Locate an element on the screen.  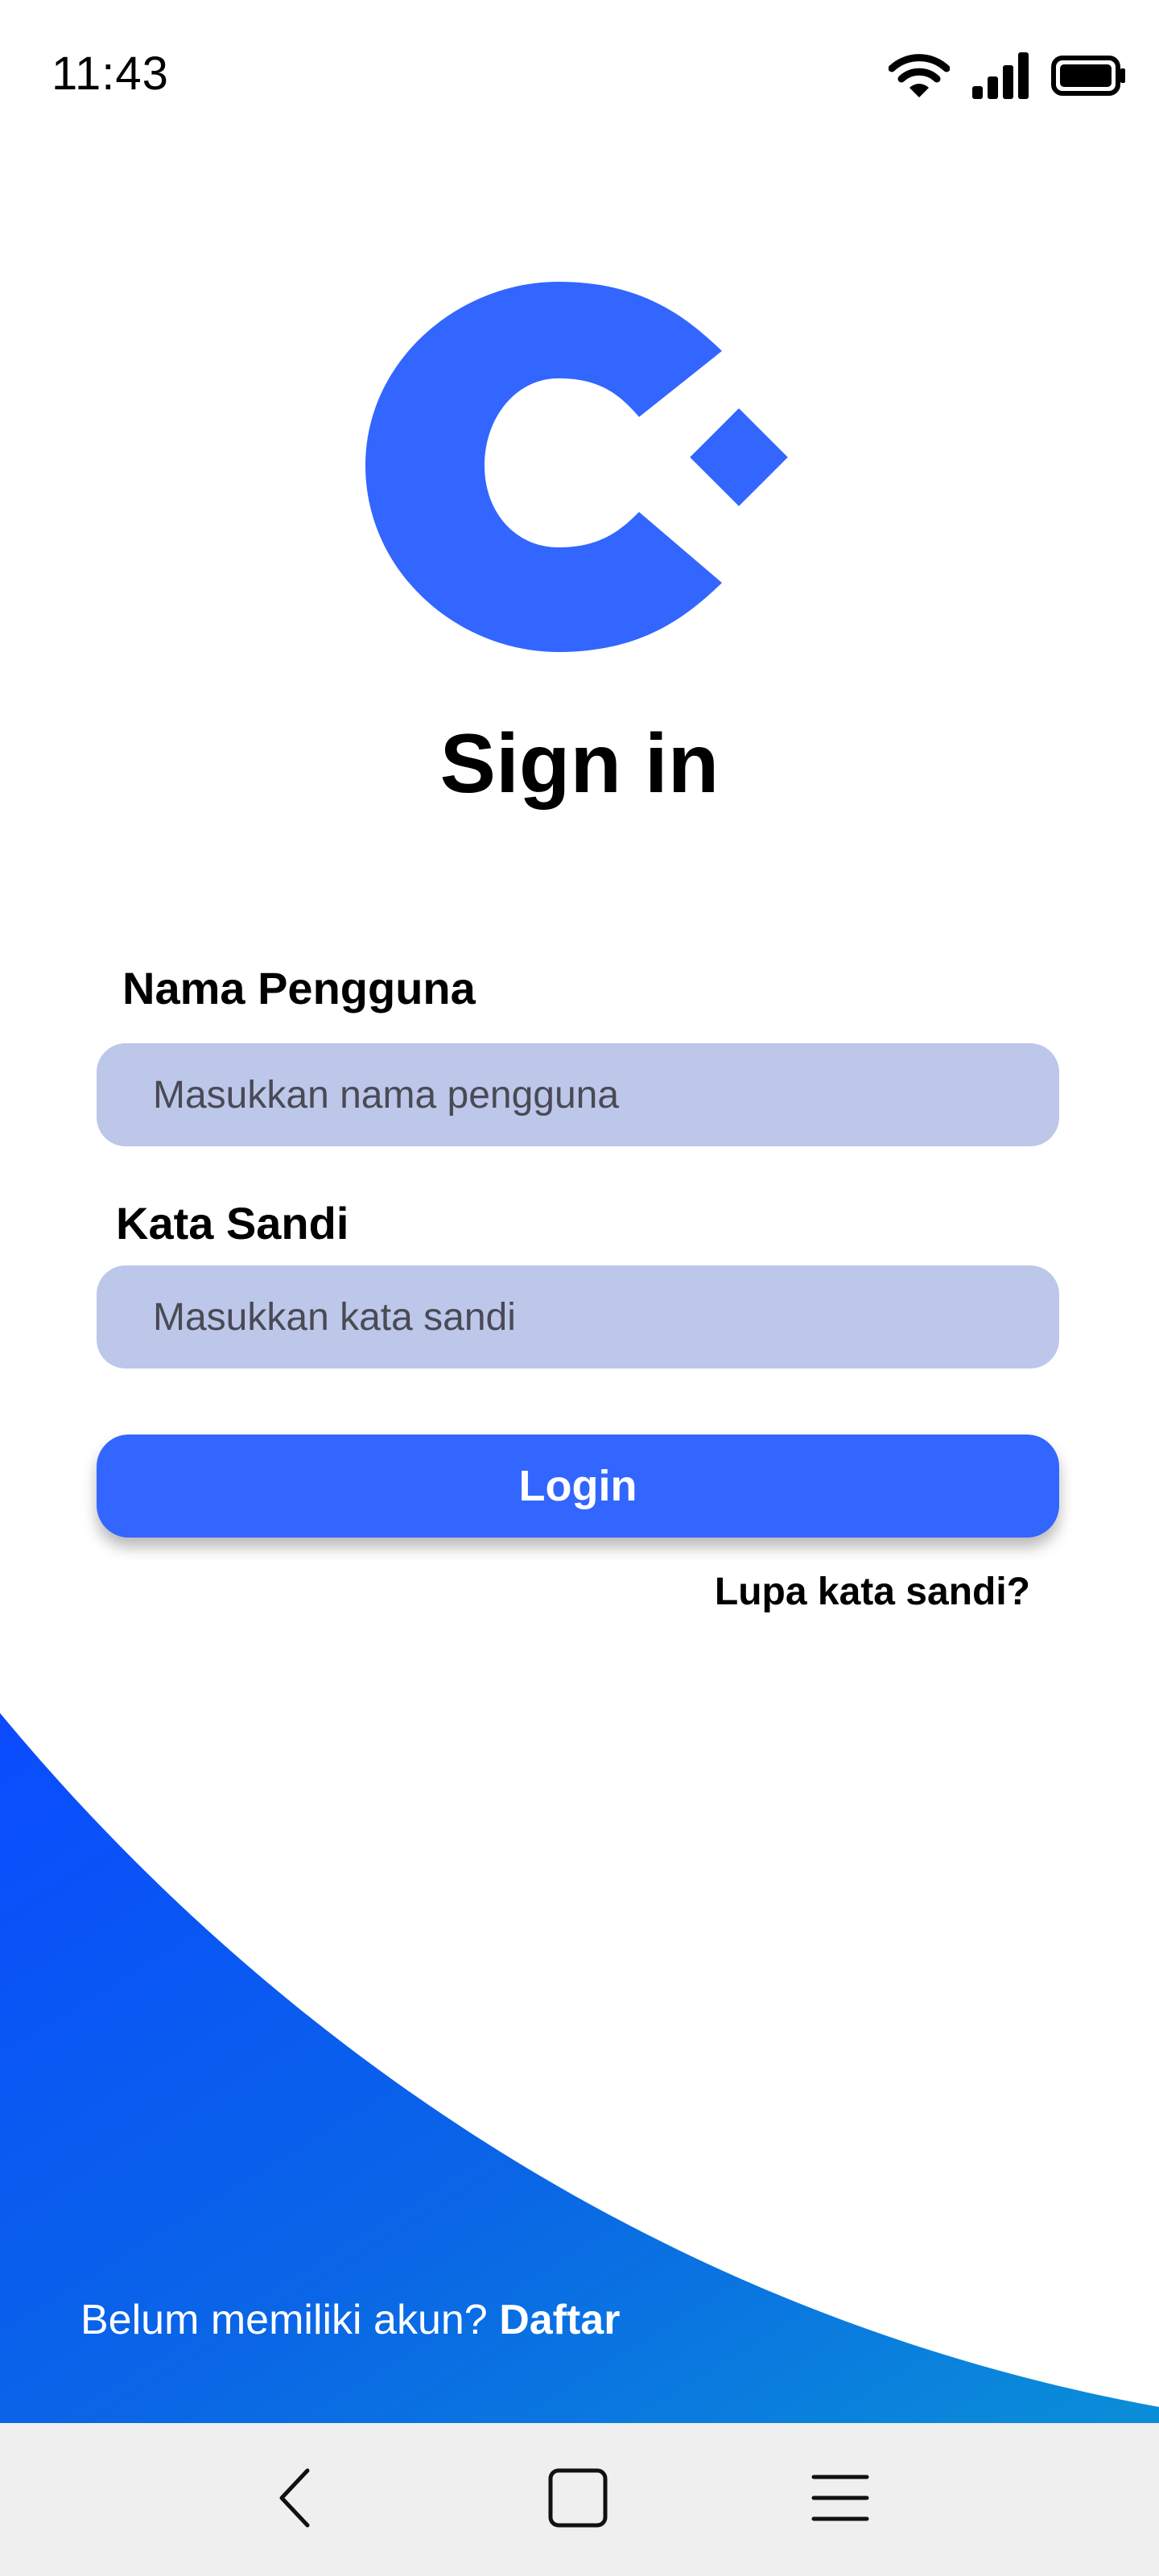
wifi-icon is located at coordinates (920, 76).